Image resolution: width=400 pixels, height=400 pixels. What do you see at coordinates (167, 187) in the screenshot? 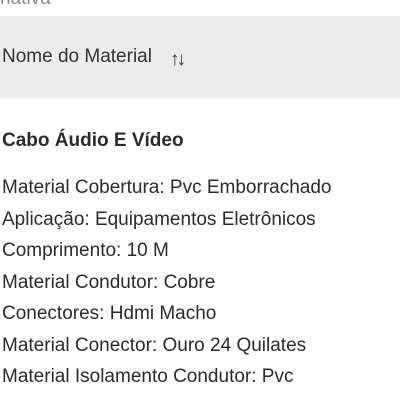
I see `spec-item: Material Cobertura: Pvc Emborrachado` at bounding box center [167, 187].